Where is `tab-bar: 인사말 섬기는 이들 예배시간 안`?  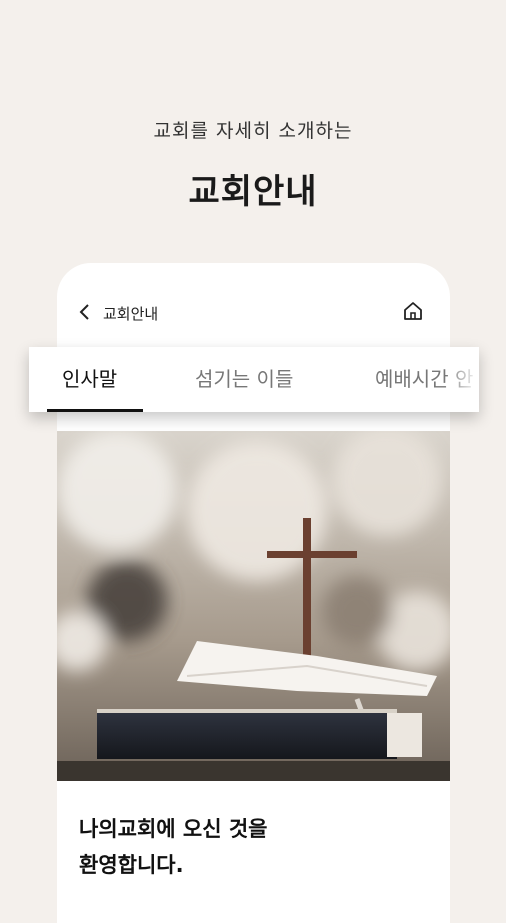
tab-bar: 인사말 섬기는 이들 예배시간 안 is located at coordinates (254, 379).